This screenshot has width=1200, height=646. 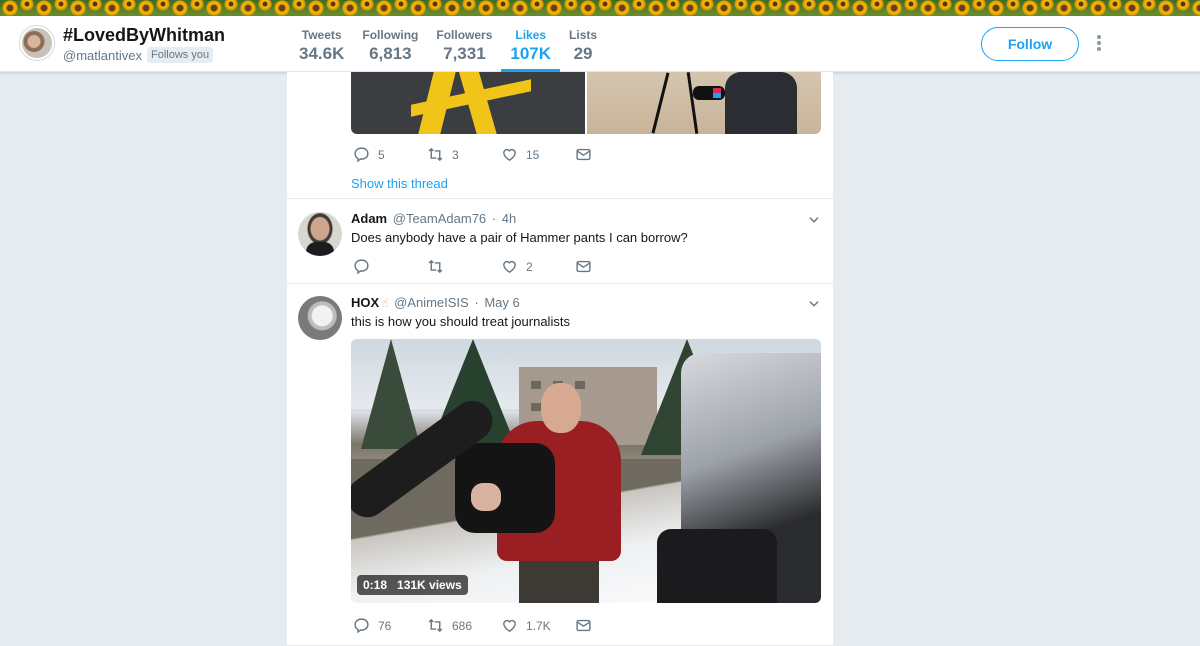 I want to click on stat-tweets: Tweets 34.6K, so click(x=321, y=44).